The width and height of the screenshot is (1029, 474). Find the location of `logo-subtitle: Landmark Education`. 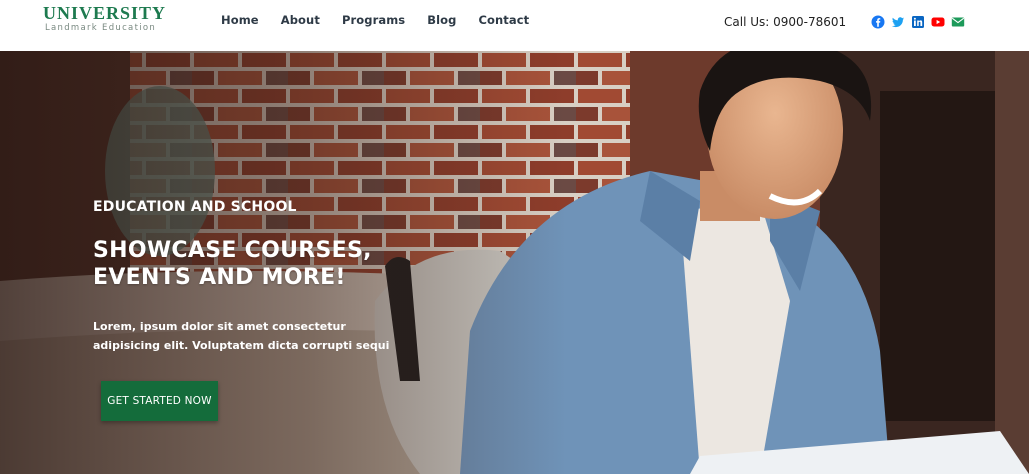

logo-subtitle: Landmark Education is located at coordinates (101, 28).